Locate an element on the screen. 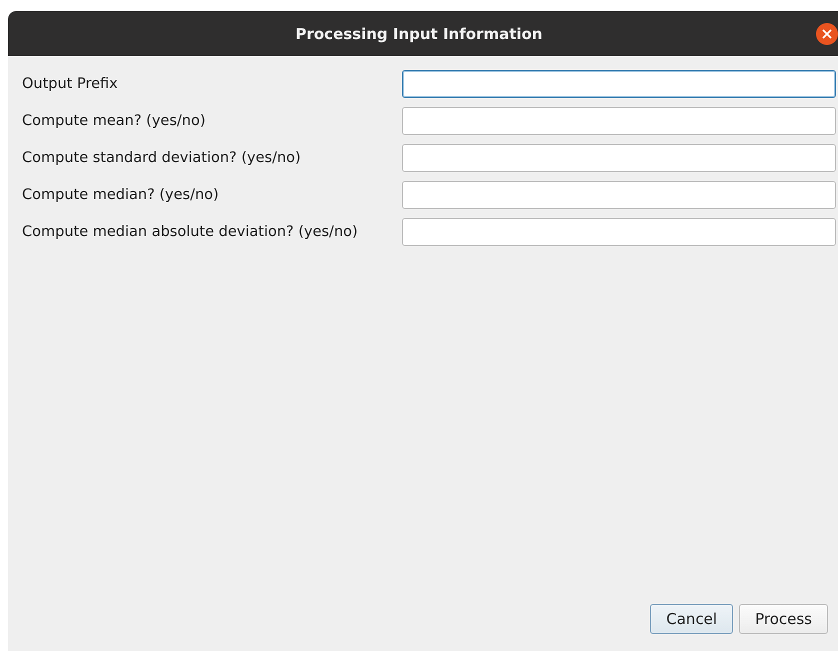  window-title: Processing Input Information is located at coordinates (418, 33).